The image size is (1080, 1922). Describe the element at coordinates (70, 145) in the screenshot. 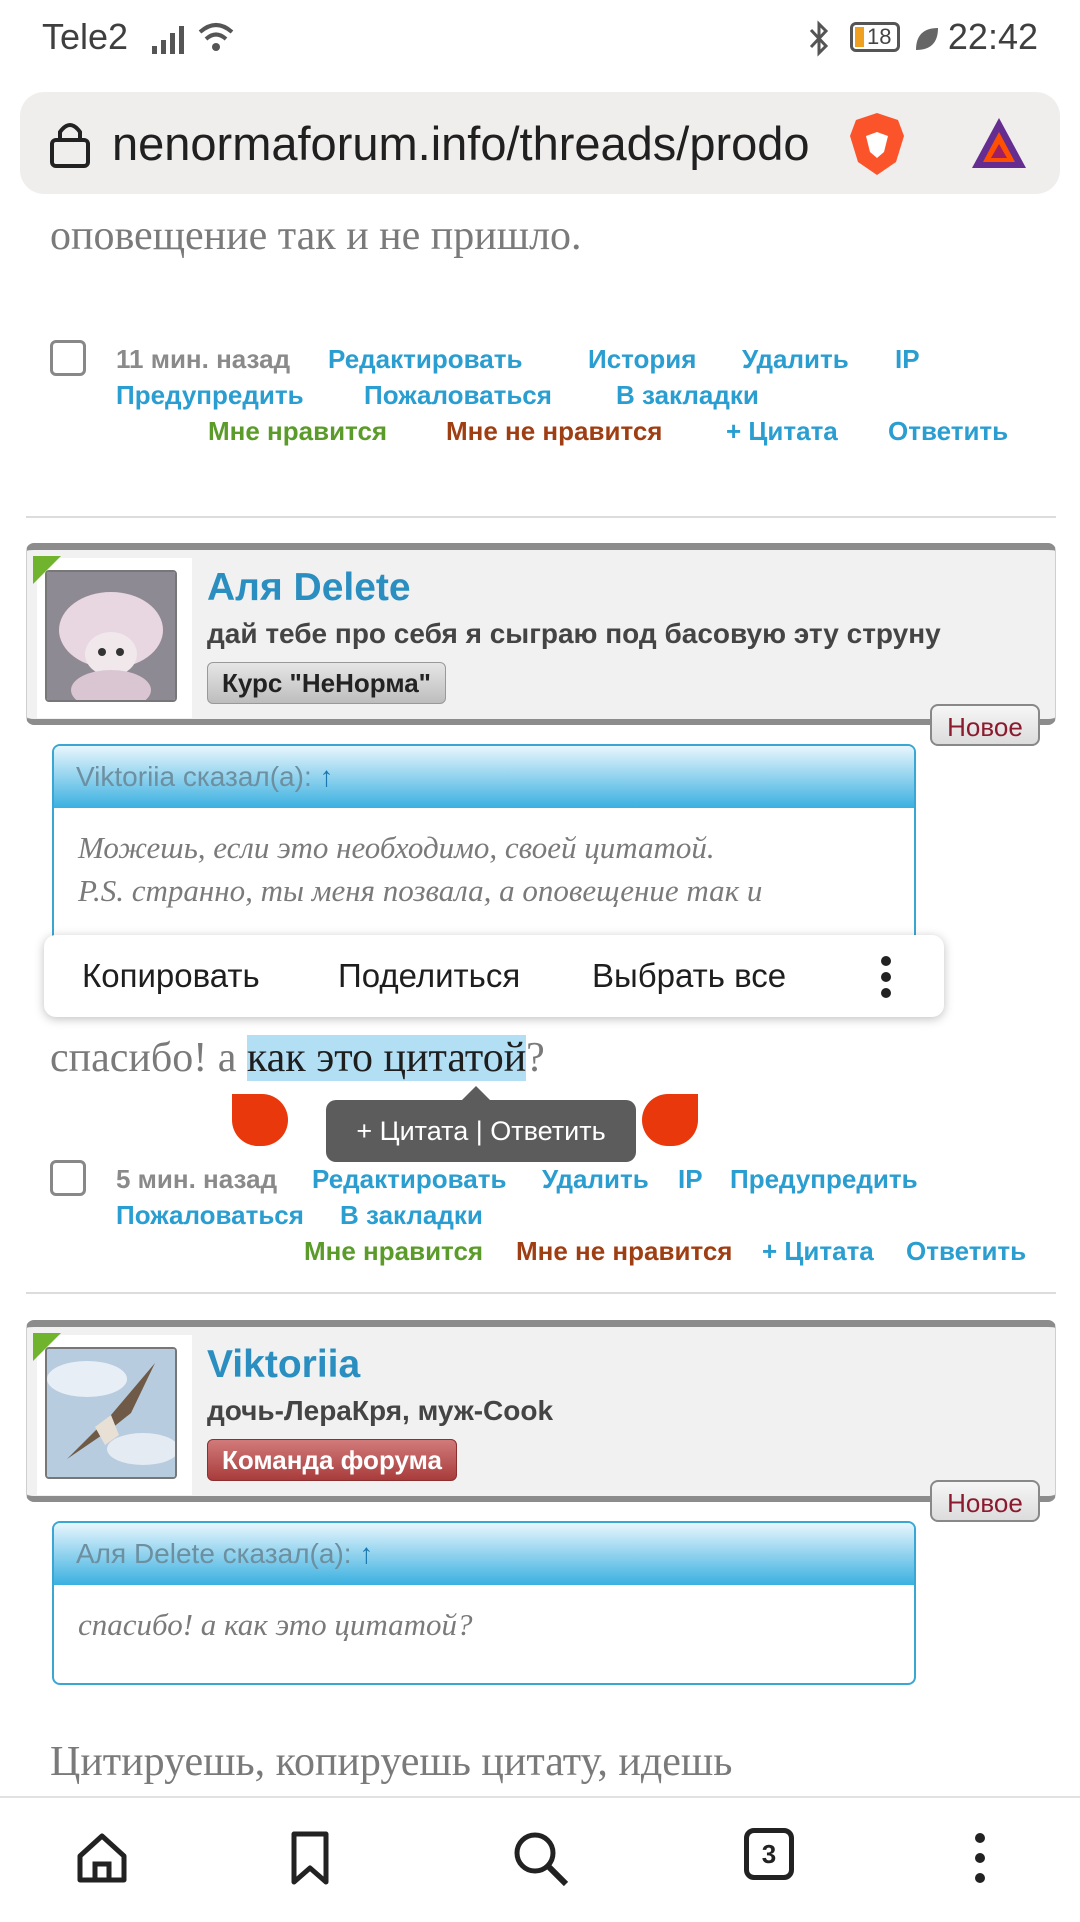

I see `lock-icon` at that location.